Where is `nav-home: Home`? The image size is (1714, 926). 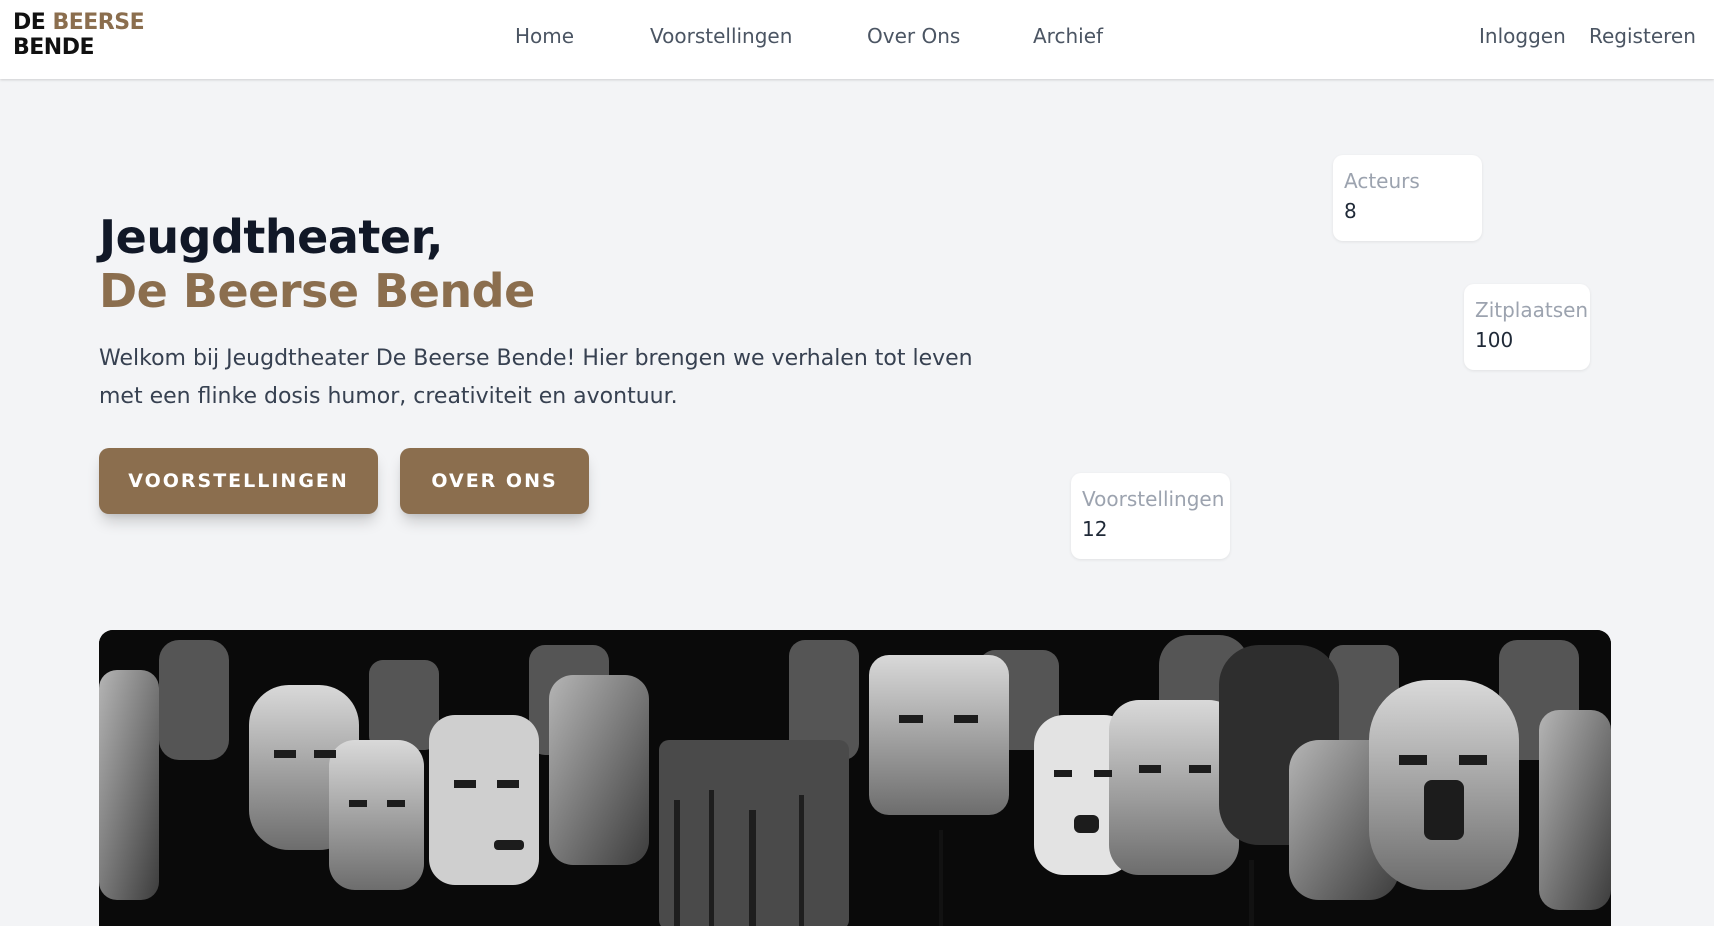
nav-home: Home is located at coordinates (544, 36).